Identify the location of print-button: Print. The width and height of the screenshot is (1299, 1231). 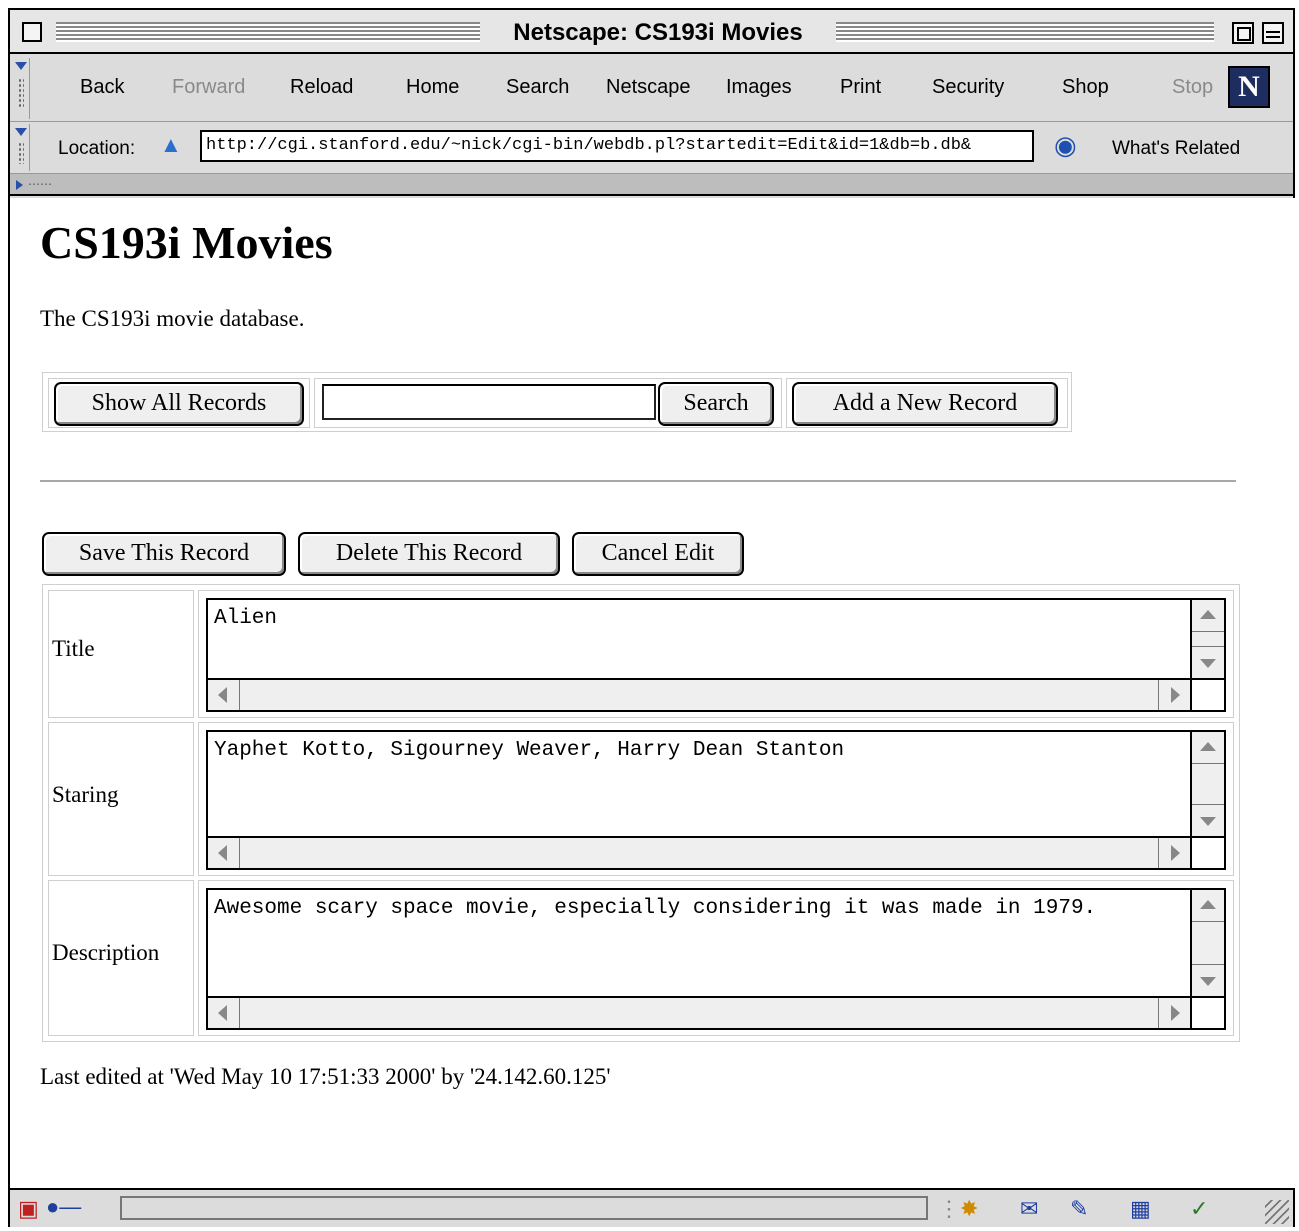
(860, 87).